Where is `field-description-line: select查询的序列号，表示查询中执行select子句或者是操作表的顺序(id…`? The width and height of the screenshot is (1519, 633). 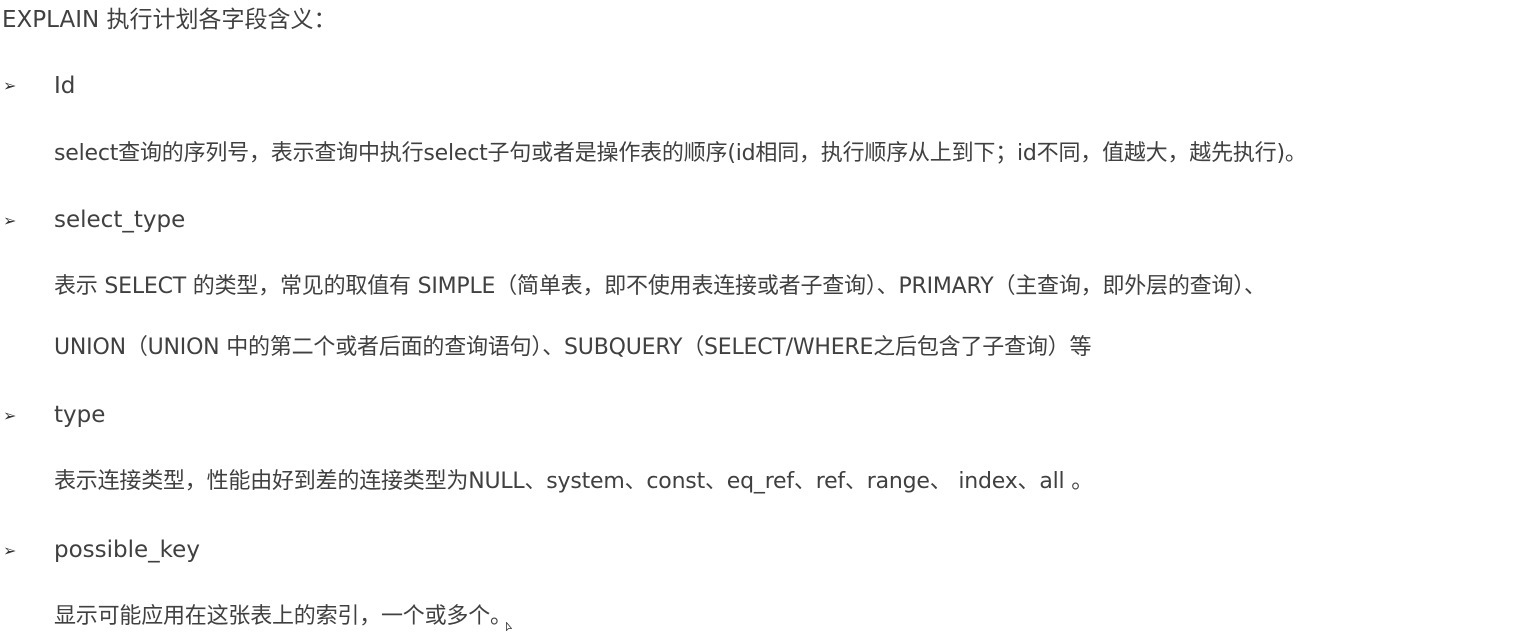 field-description-line: select查询的序列号，表示查询中执行select子句或者是操作表的顺序(id… is located at coordinates (680, 153).